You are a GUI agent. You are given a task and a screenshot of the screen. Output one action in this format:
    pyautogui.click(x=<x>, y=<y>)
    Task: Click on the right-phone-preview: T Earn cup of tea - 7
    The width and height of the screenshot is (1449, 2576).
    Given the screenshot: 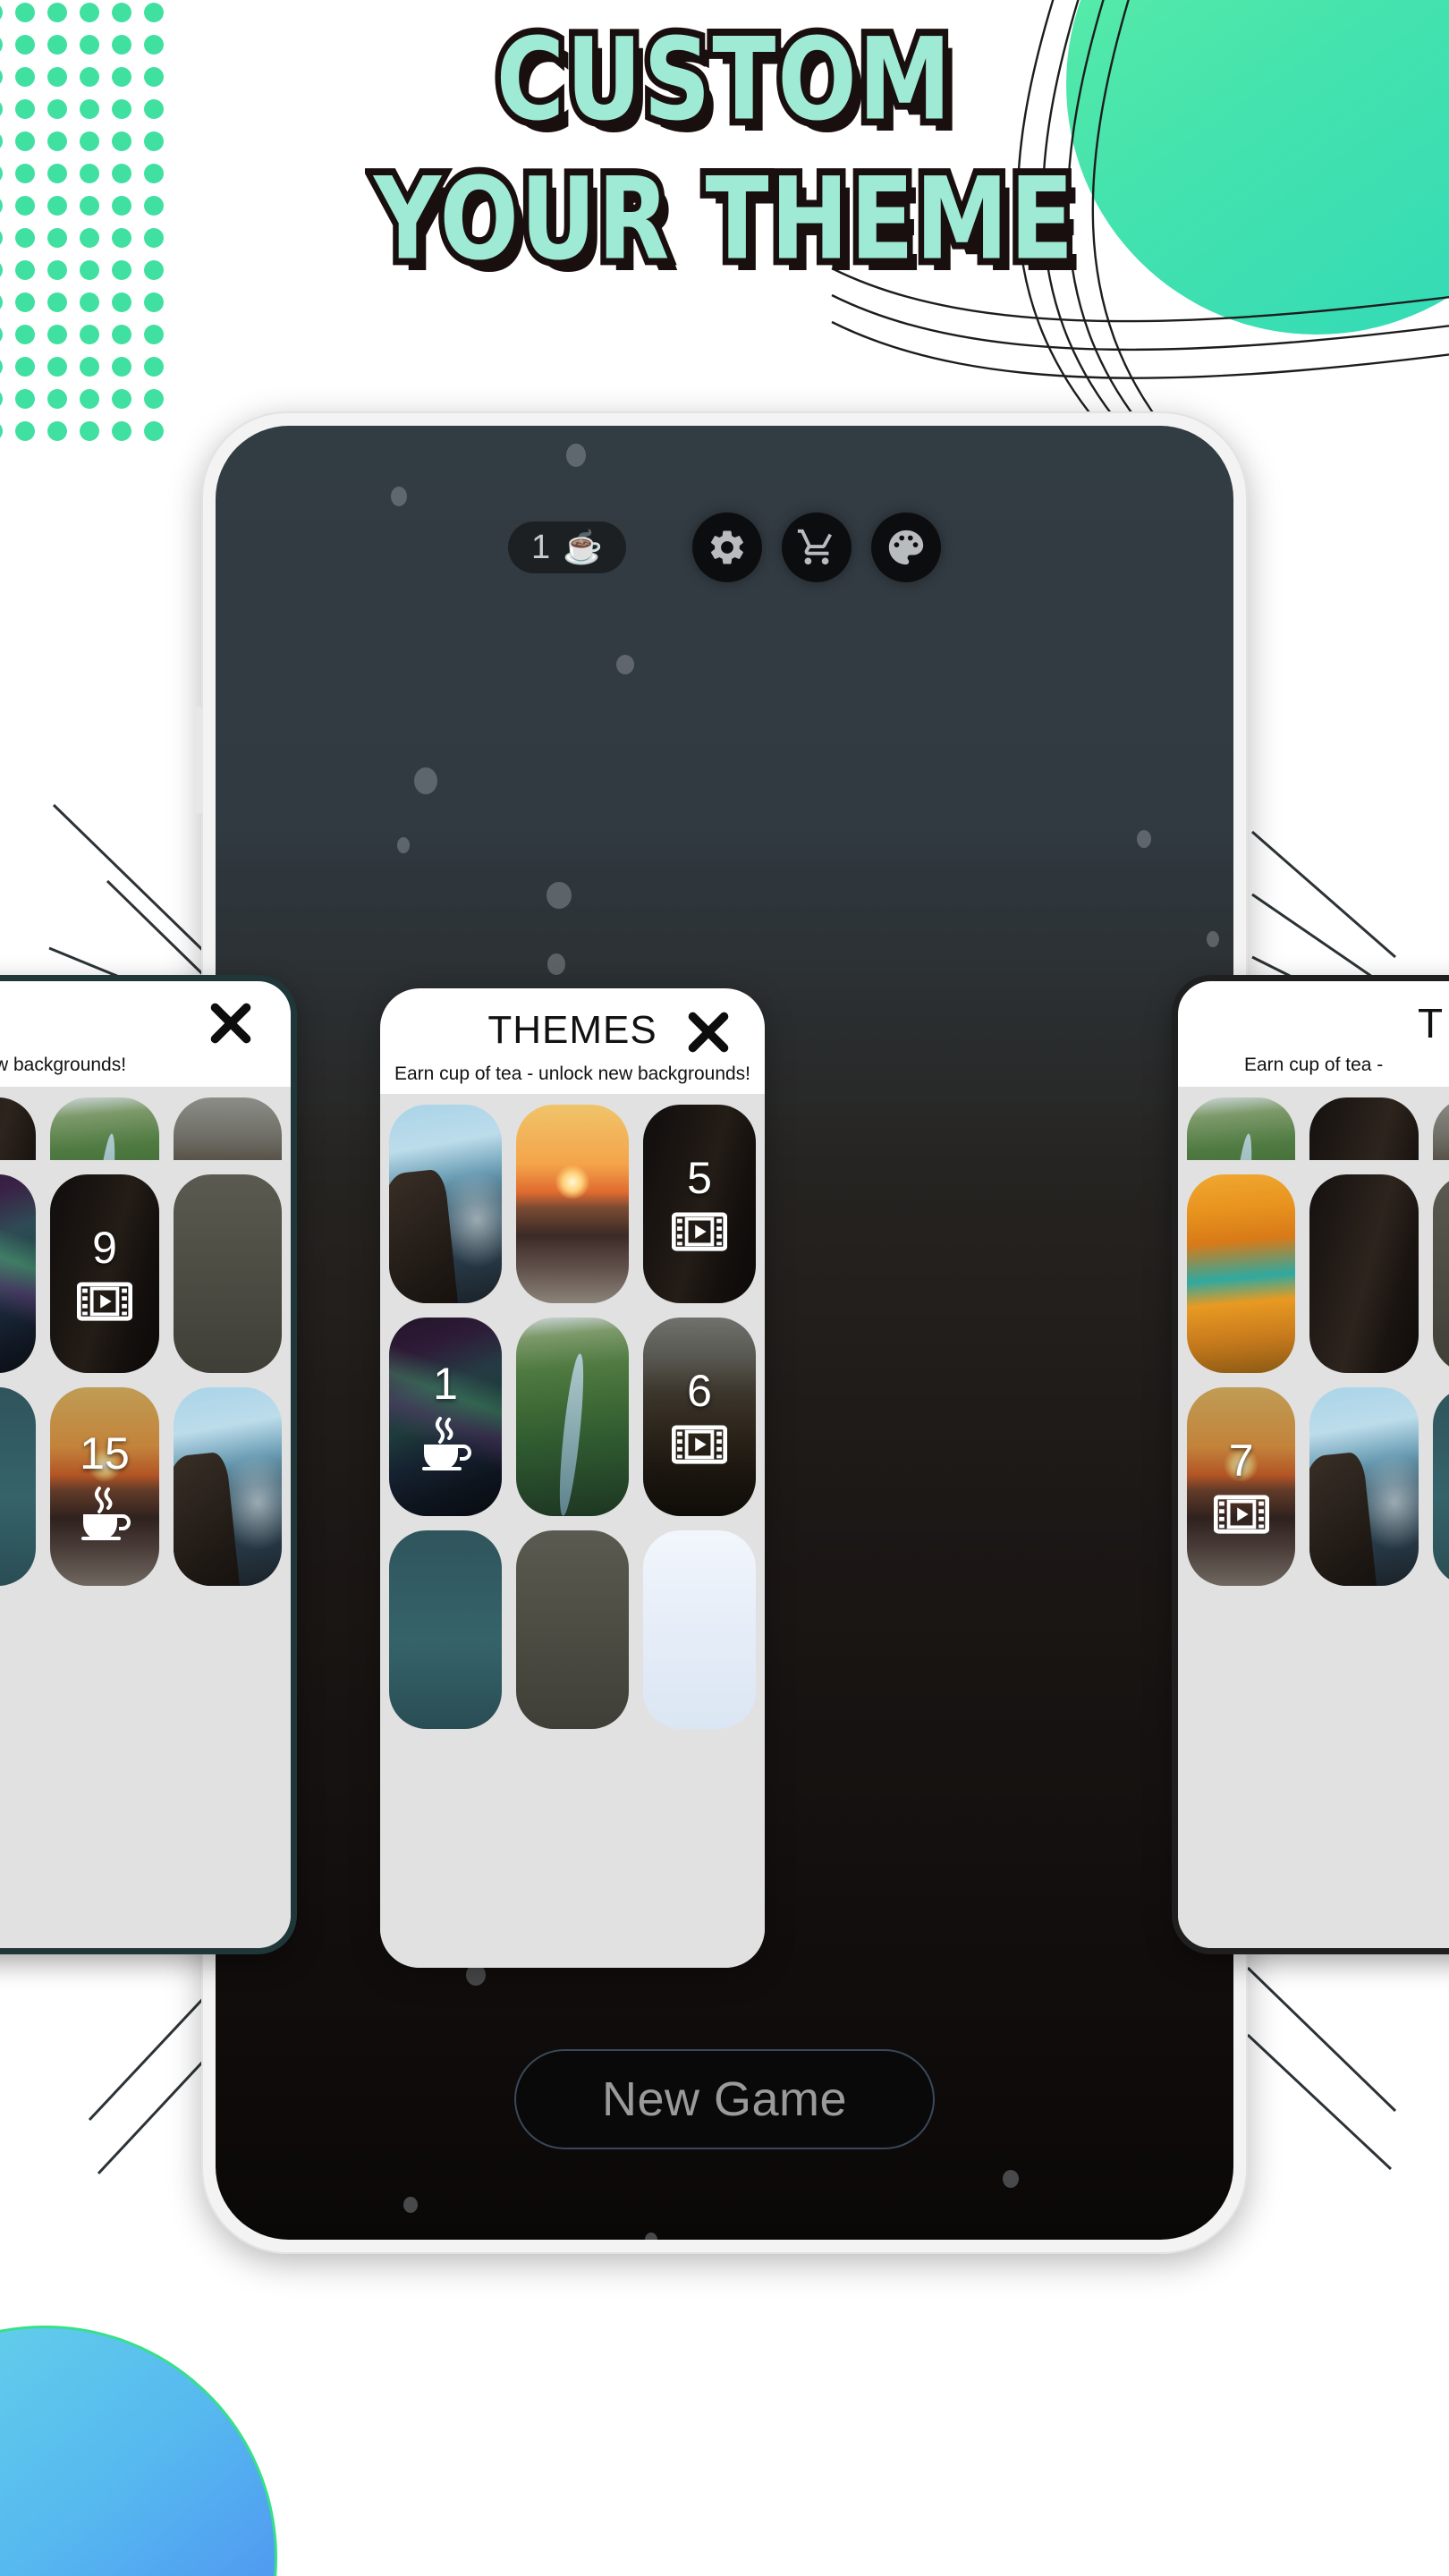 What is the action you would take?
    pyautogui.click(x=1310, y=1464)
    